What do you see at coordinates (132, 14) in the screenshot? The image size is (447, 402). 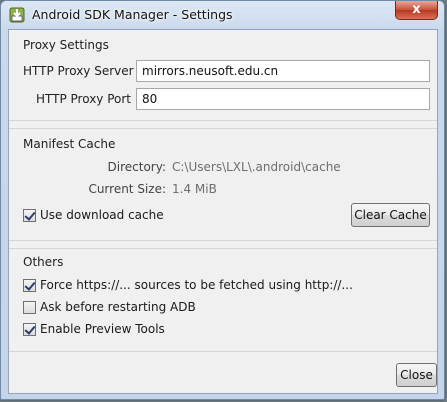 I see `window-title: Android SDK Manager - Settings` at bounding box center [132, 14].